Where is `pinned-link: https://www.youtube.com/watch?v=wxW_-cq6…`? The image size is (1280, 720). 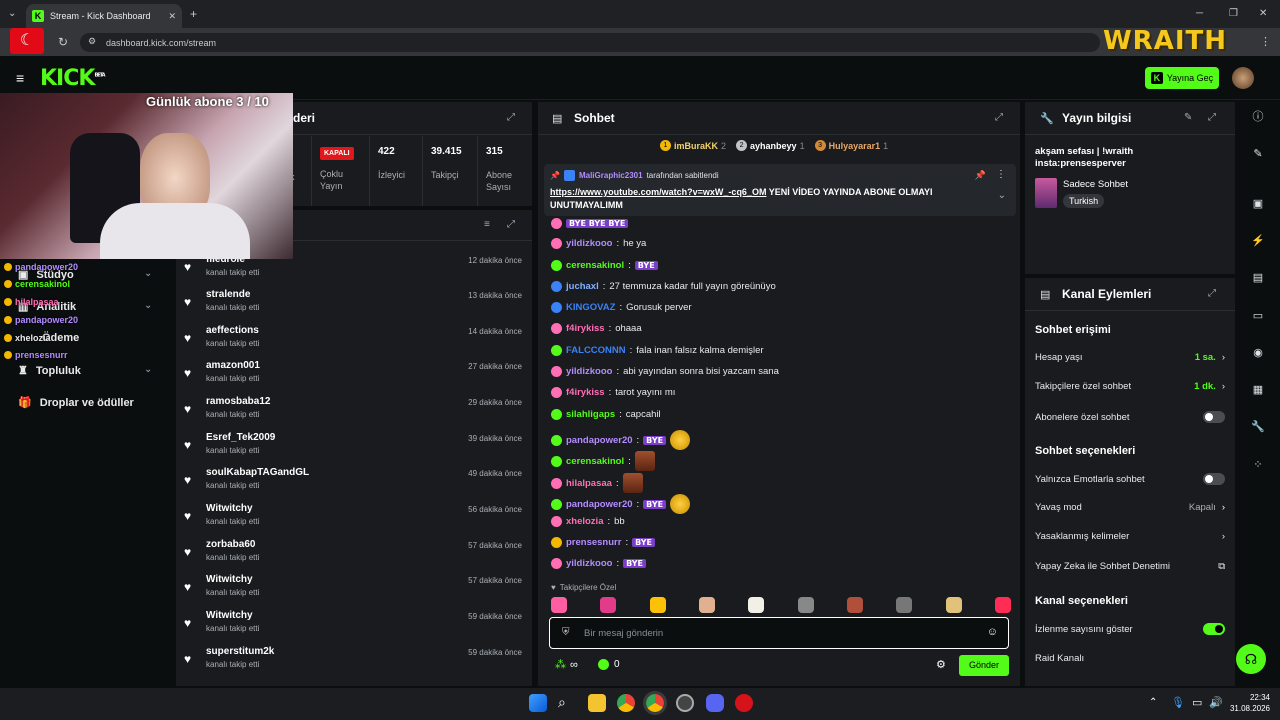 pinned-link: https://www.youtube.com/watch?v=wxW_-cq6… is located at coordinates (658, 192).